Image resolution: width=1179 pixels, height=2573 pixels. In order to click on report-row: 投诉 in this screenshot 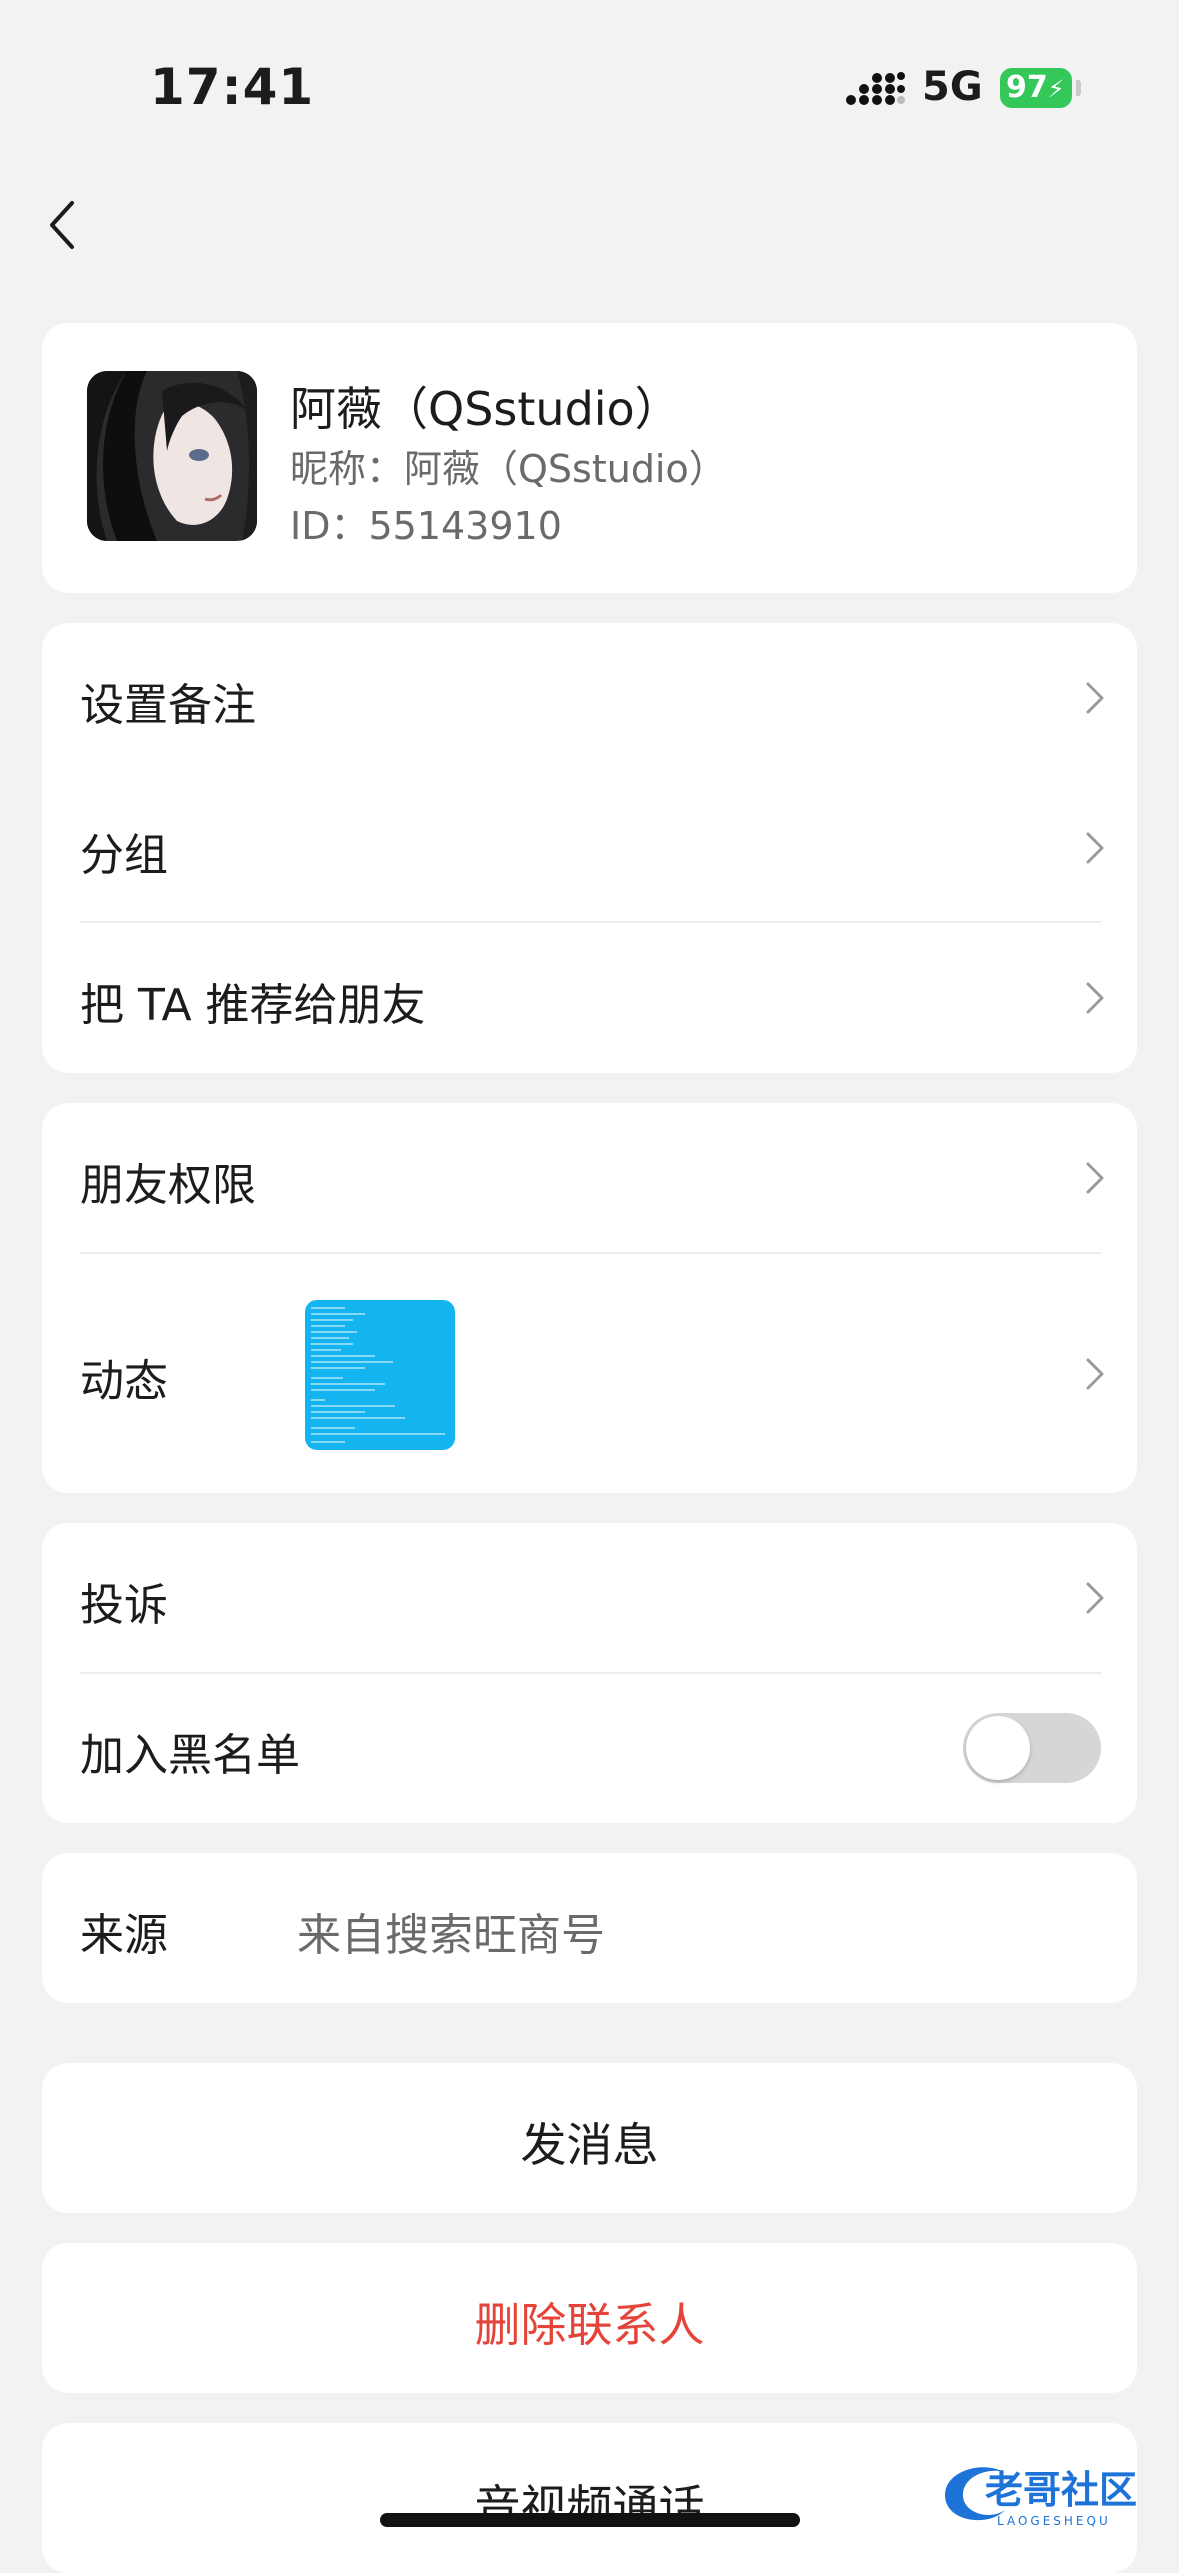, I will do `click(589, 1598)`.